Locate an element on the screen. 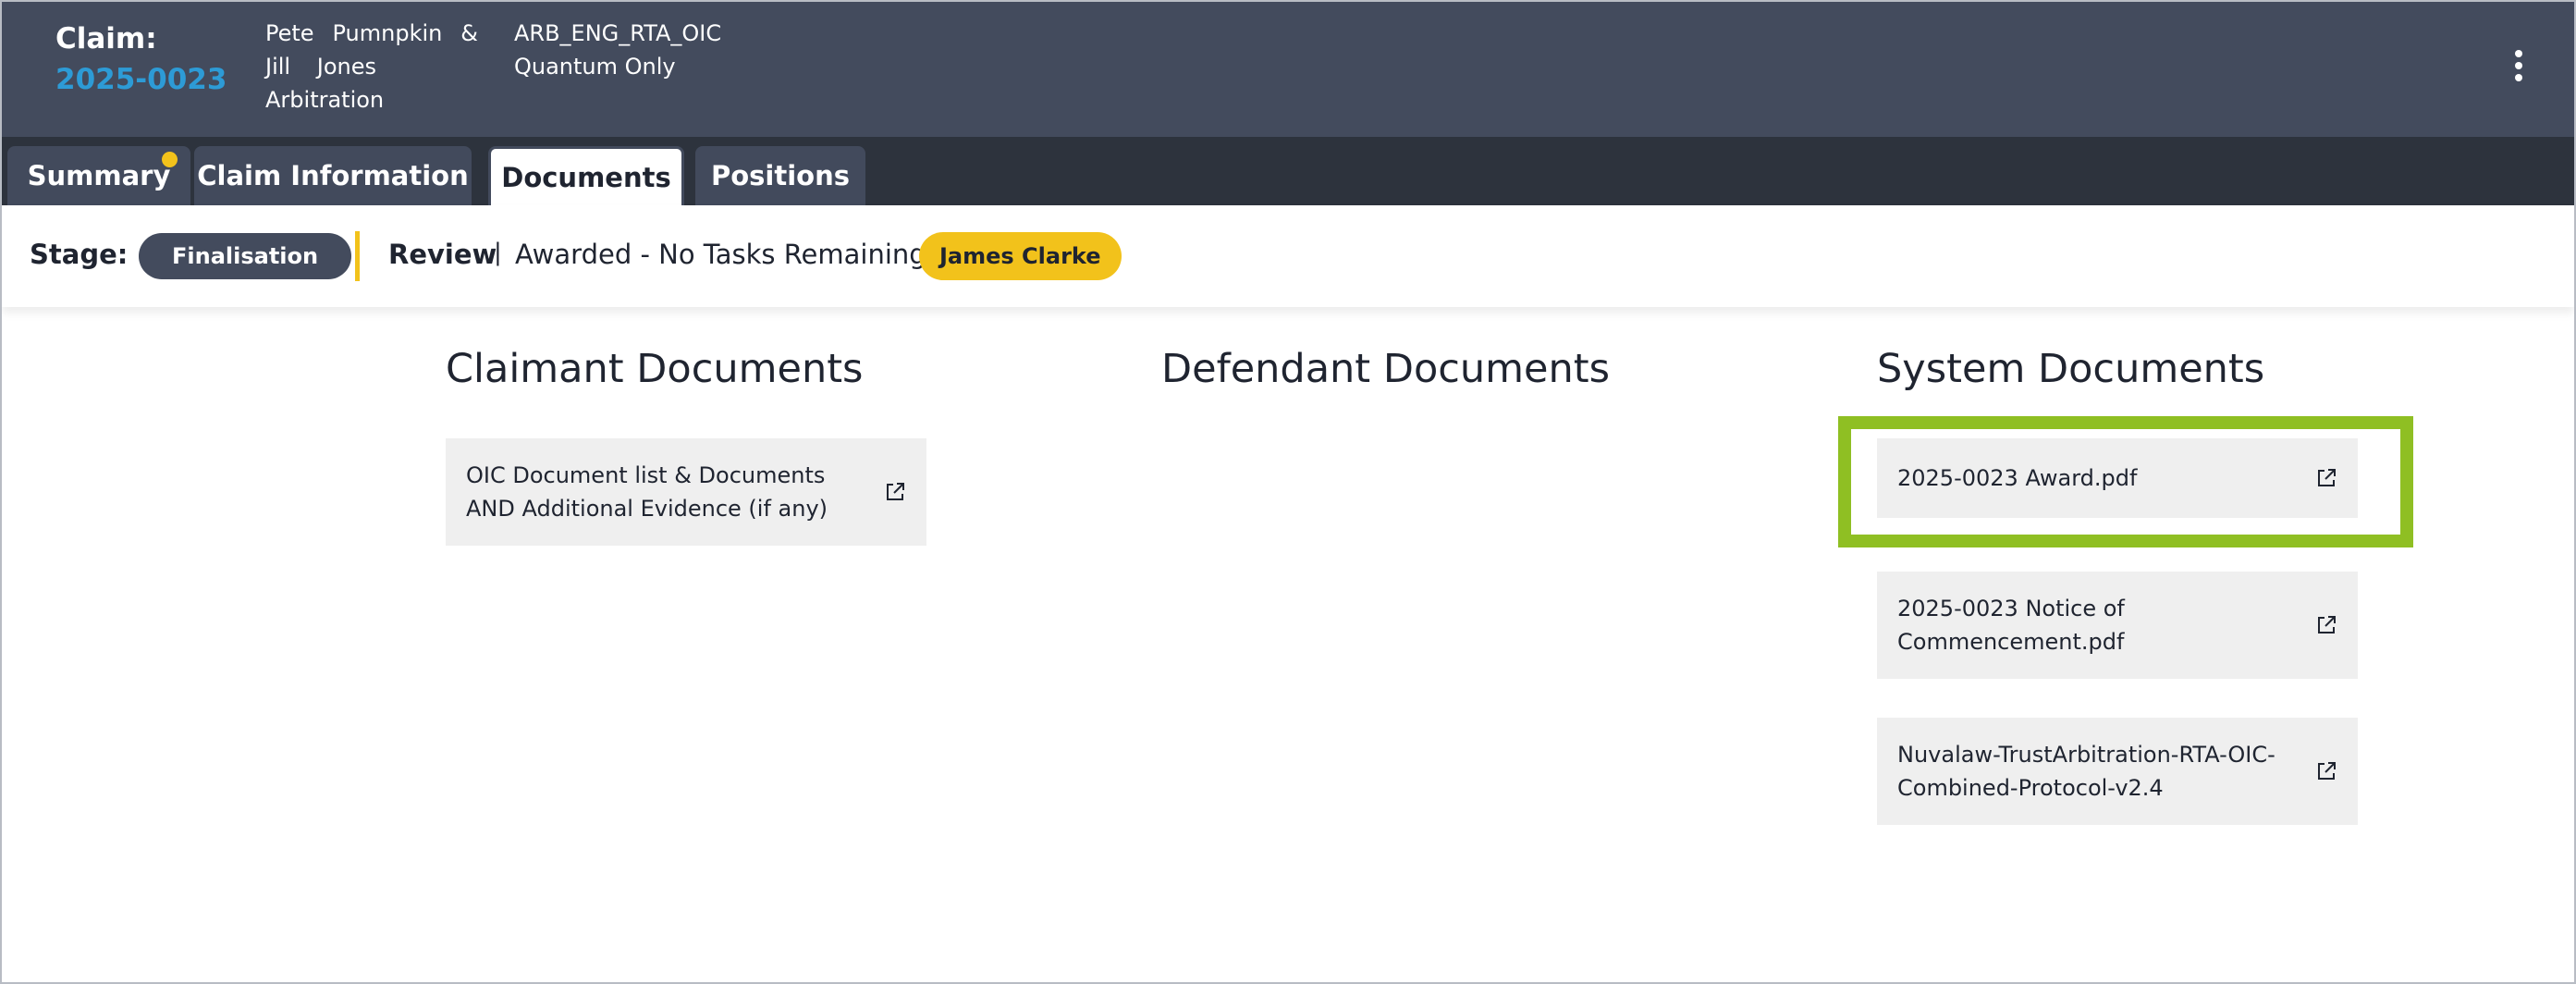  tab-positions: Positions is located at coordinates (780, 175).